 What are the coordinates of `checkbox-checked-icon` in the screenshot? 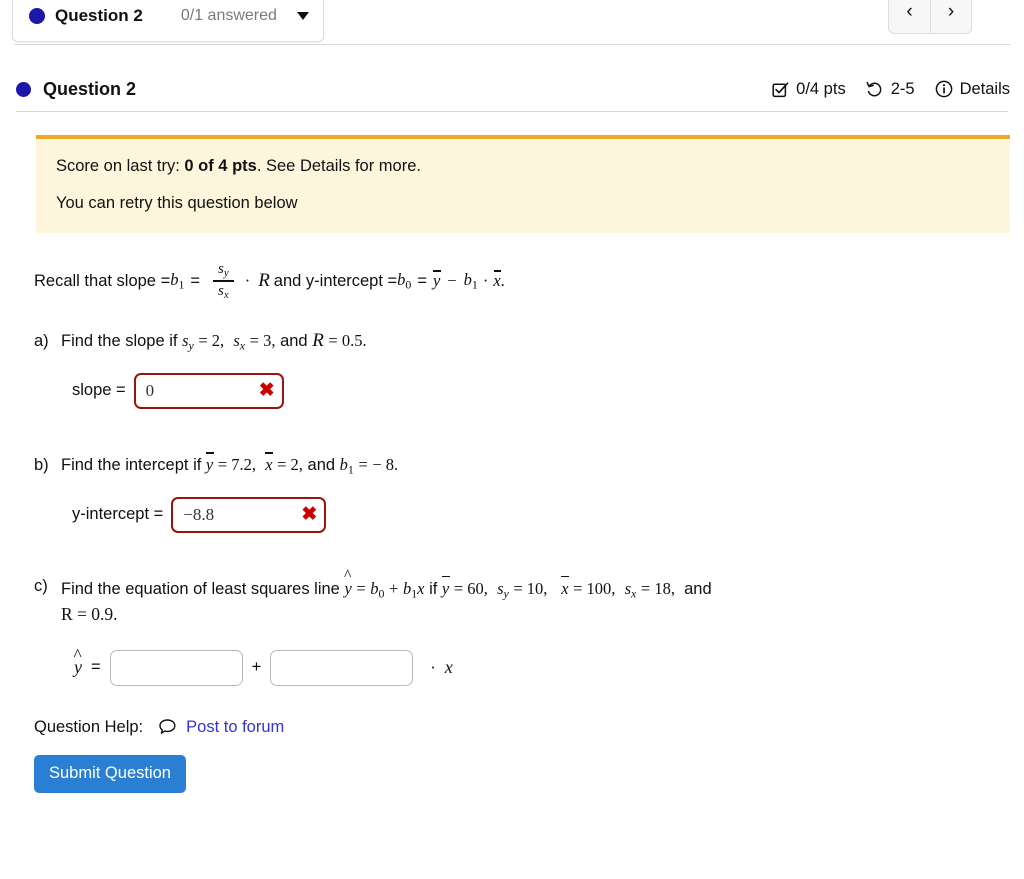 It's located at (780, 89).